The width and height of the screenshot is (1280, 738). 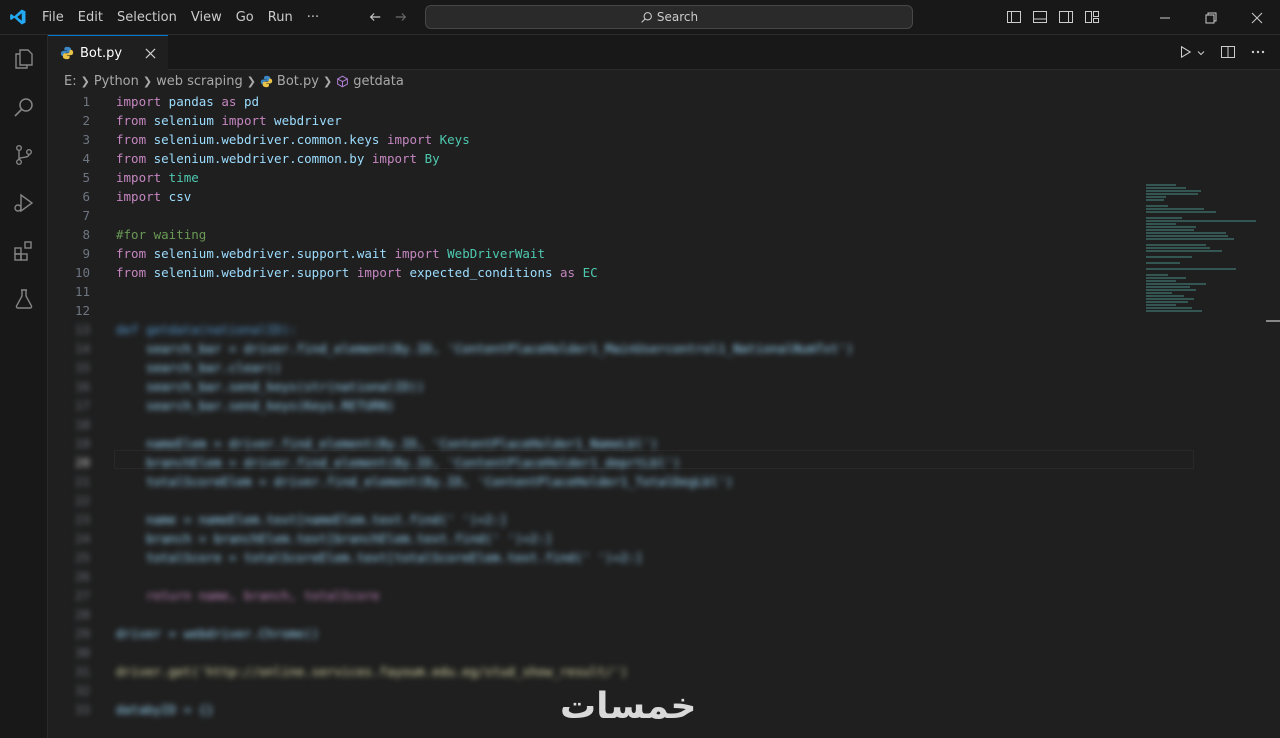 What do you see at coordinates (1165, 17) in the screenshot?
I see `minimize-icon` at bounding box center [1165, 17].